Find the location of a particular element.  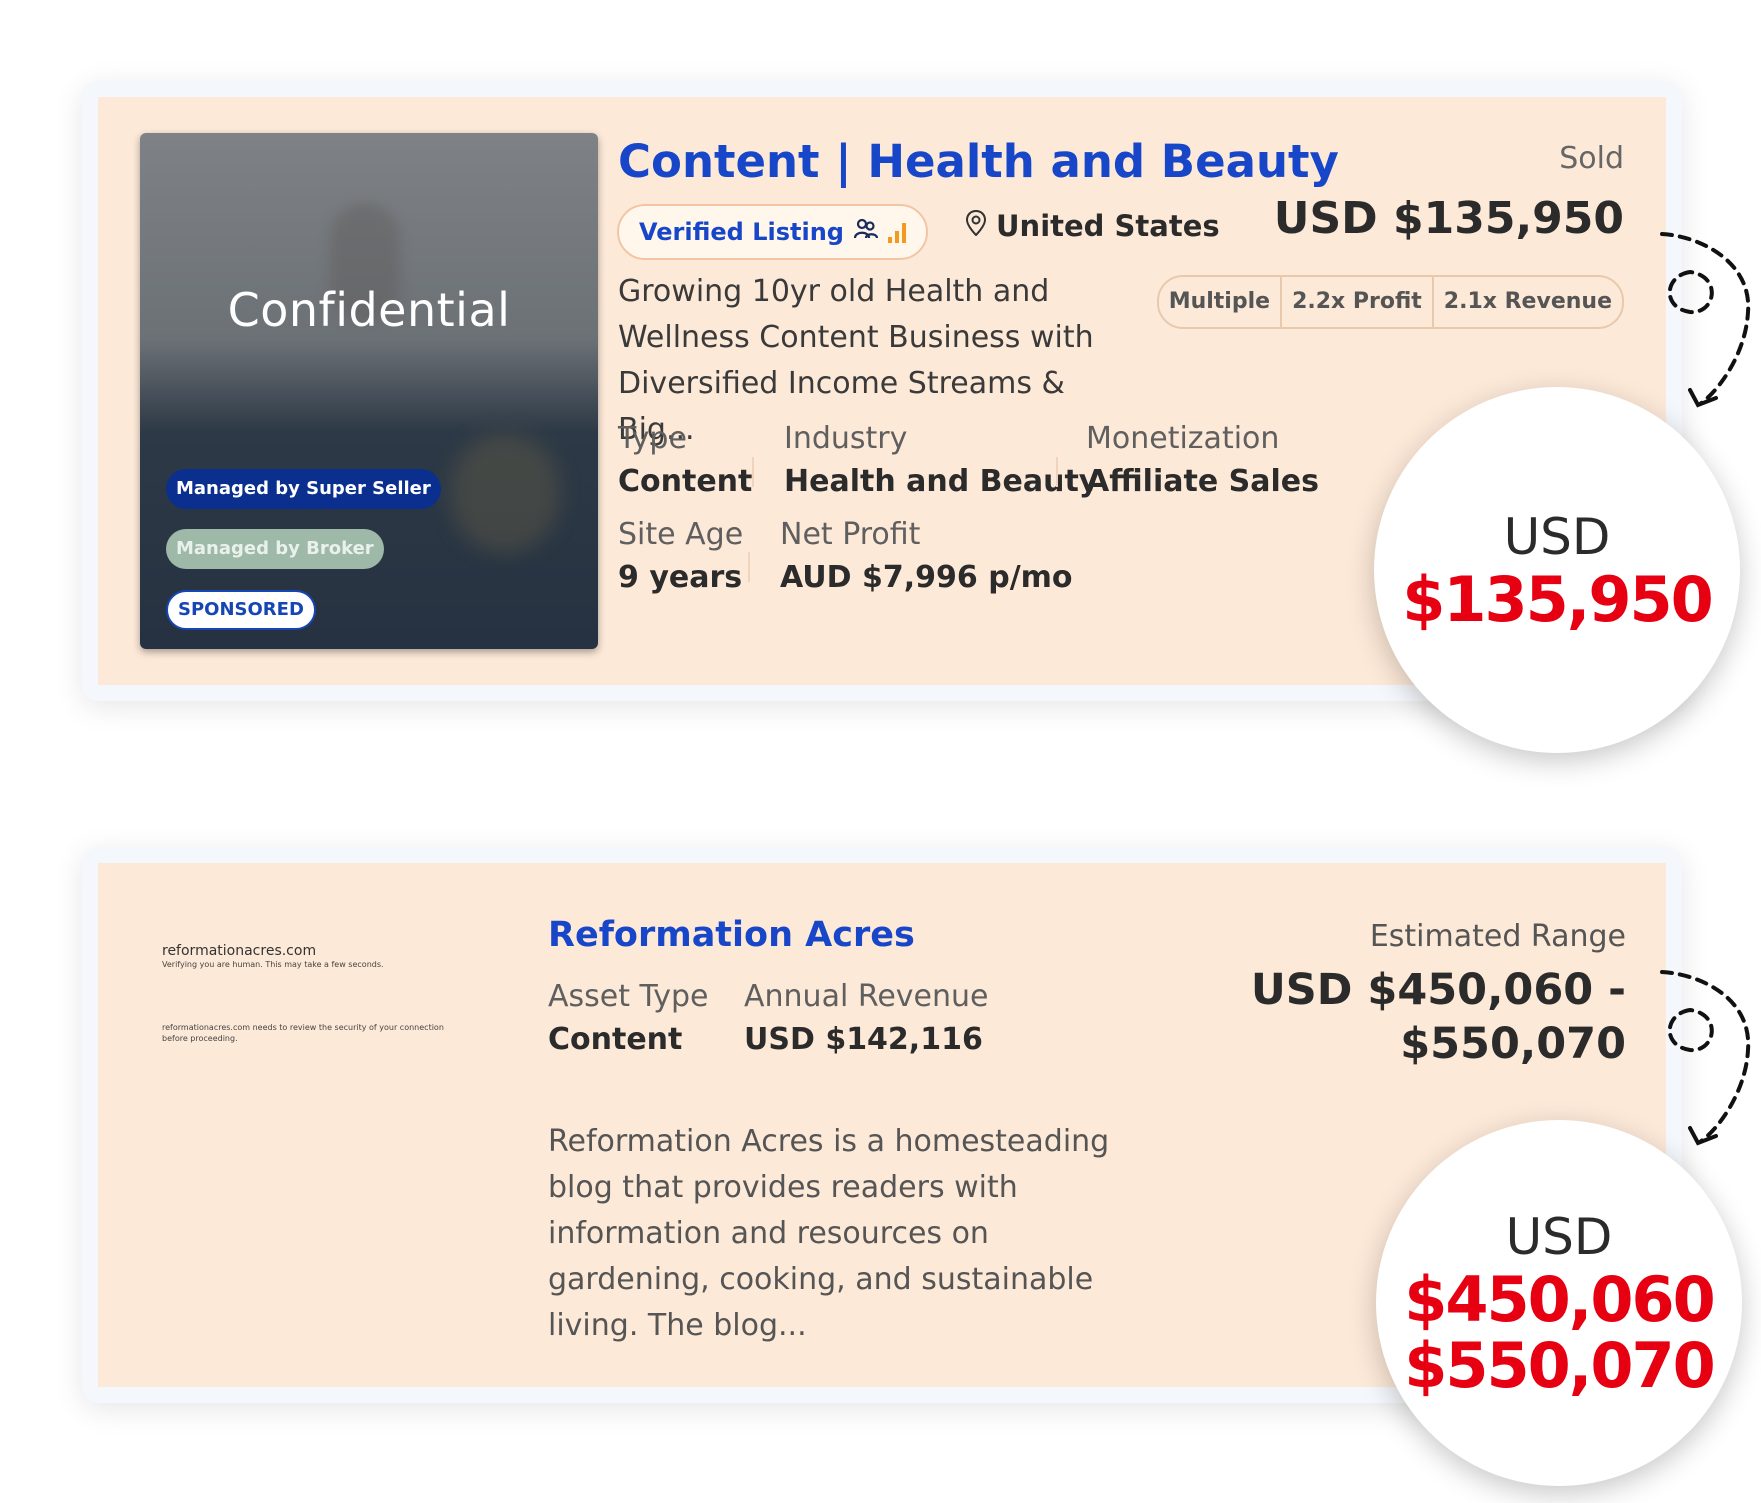

price-callout-bubble: USD $135,950 is located at coordinates (1557, 570).